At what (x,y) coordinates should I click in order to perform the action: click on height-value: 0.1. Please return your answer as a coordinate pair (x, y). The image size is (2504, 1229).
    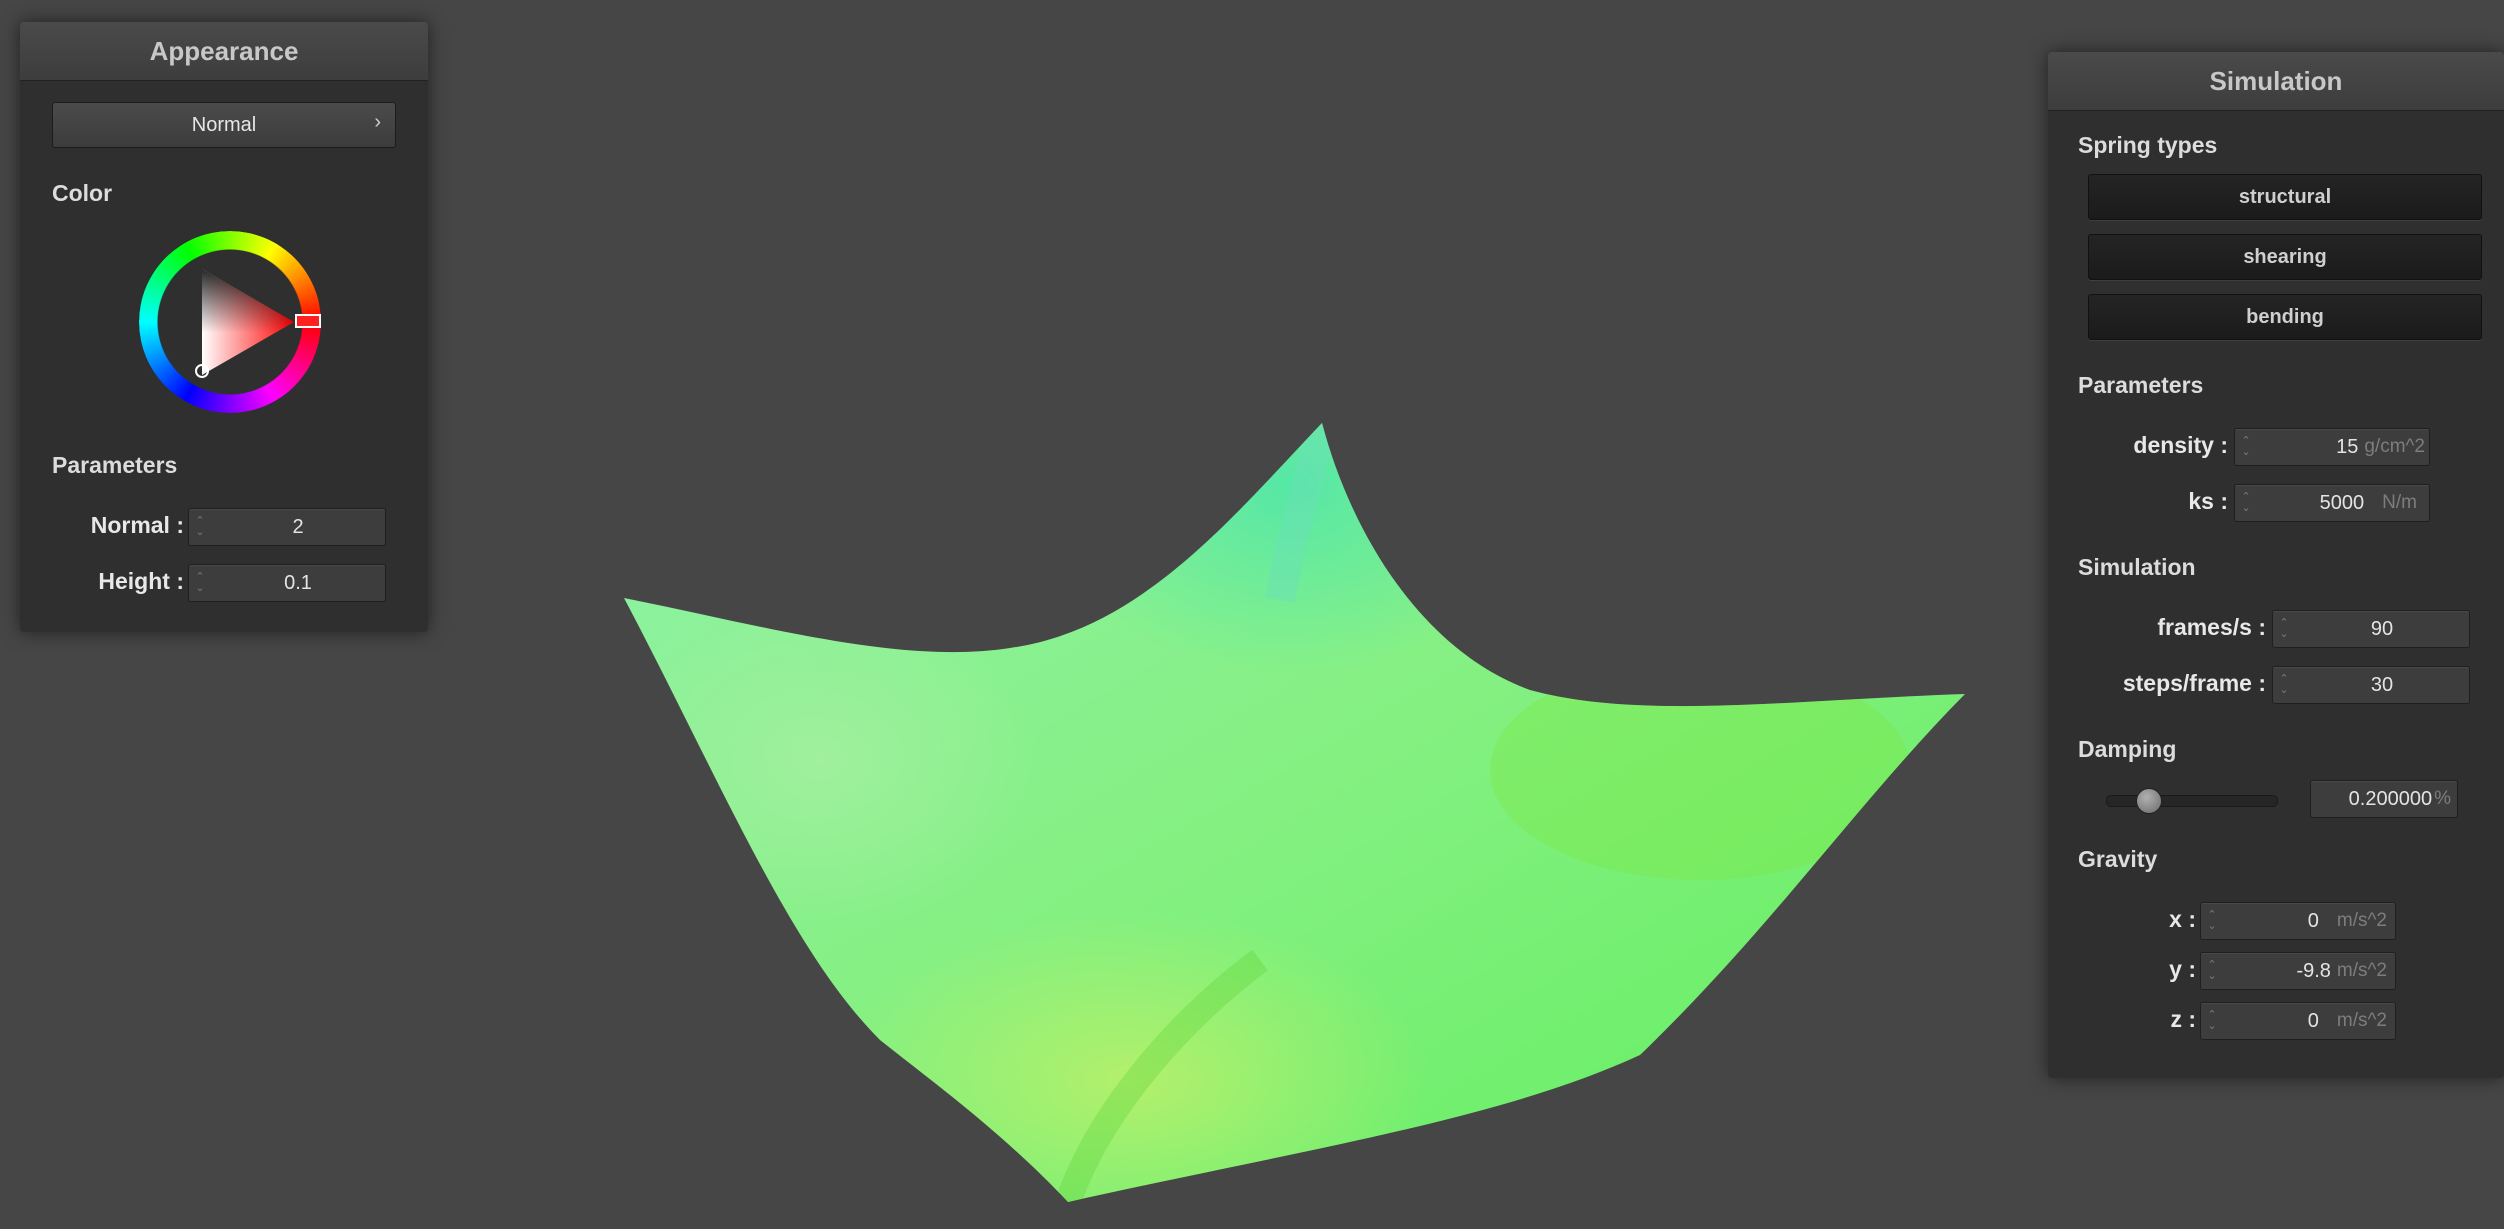
    Looking at the image, I should click on (298, 582).